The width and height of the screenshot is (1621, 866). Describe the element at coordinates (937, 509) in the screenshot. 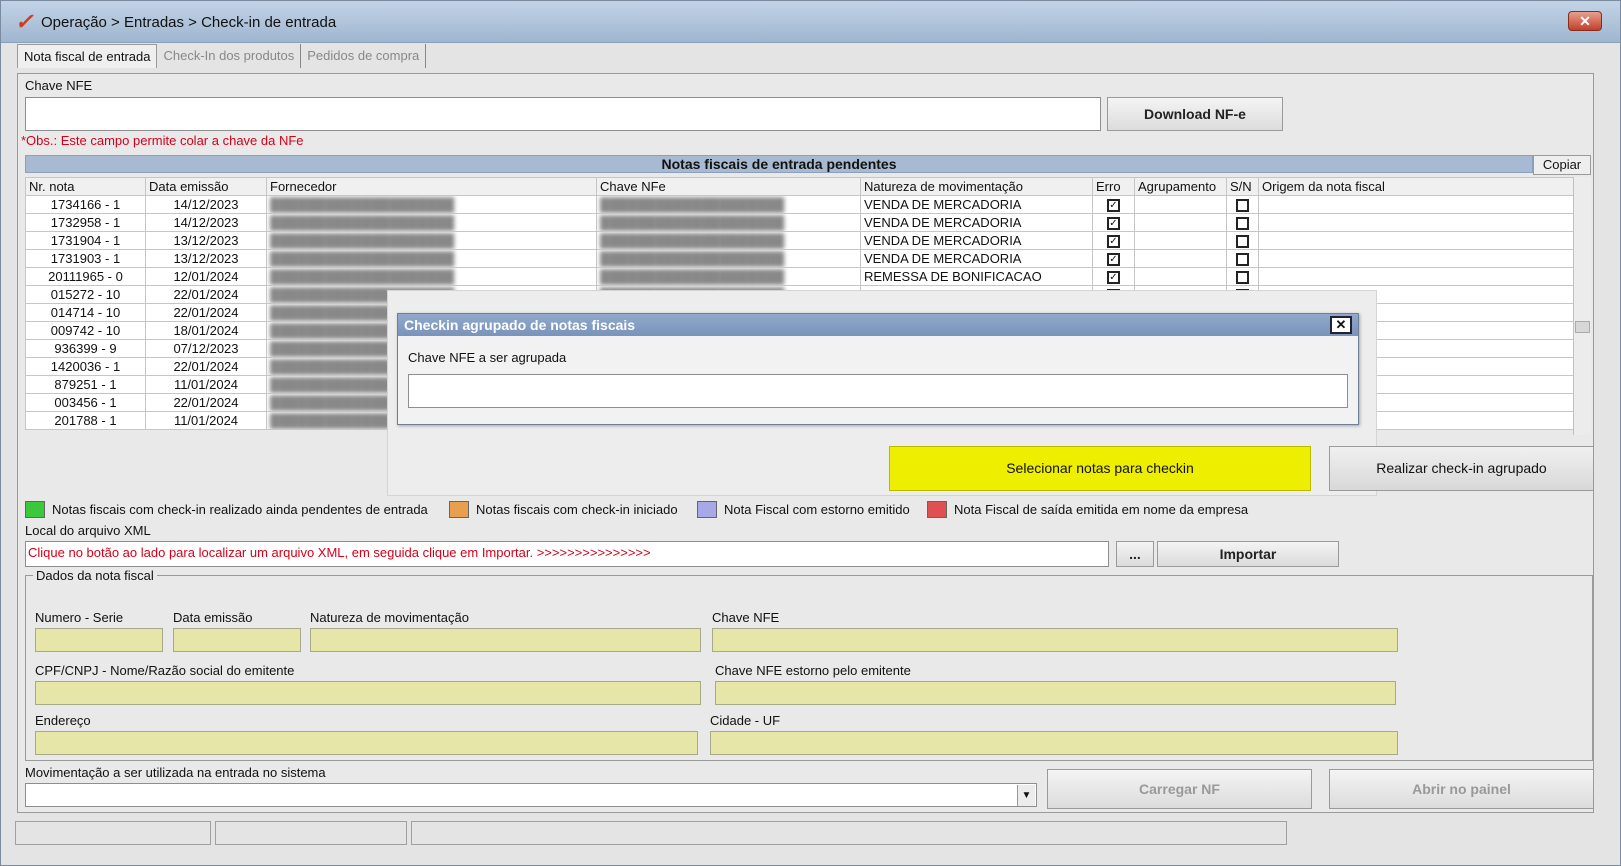

I see `legend-swatch-red` at that location.